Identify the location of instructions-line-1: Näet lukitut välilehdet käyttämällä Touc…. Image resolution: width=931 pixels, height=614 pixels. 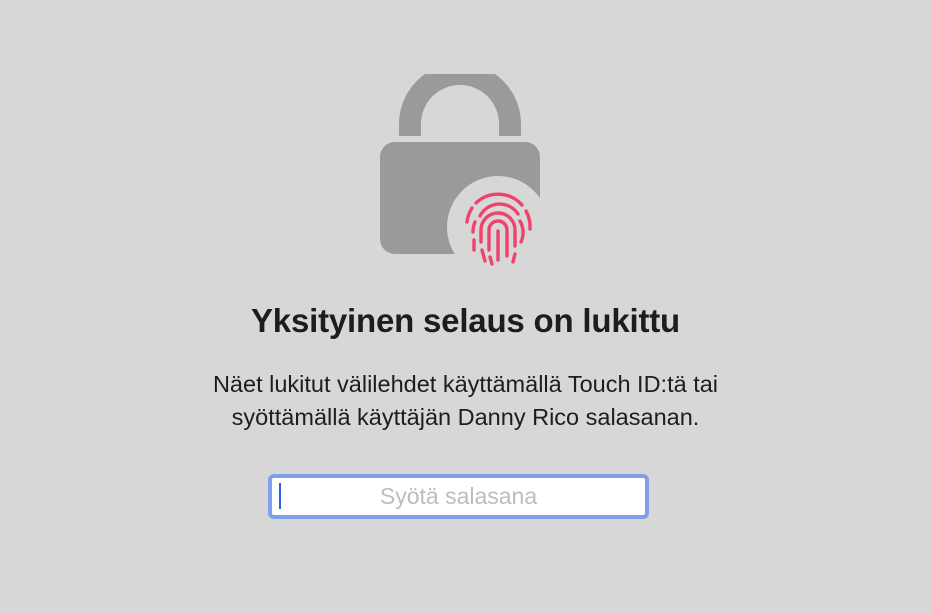
(465, 384).